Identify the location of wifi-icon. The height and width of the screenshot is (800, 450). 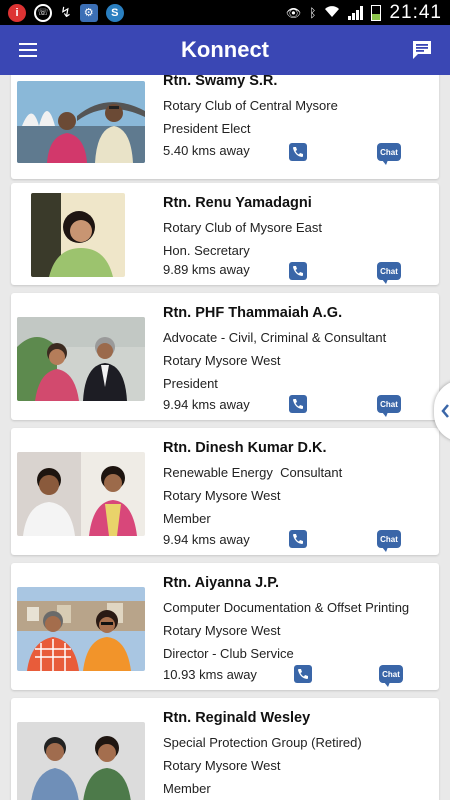
(332, 12).